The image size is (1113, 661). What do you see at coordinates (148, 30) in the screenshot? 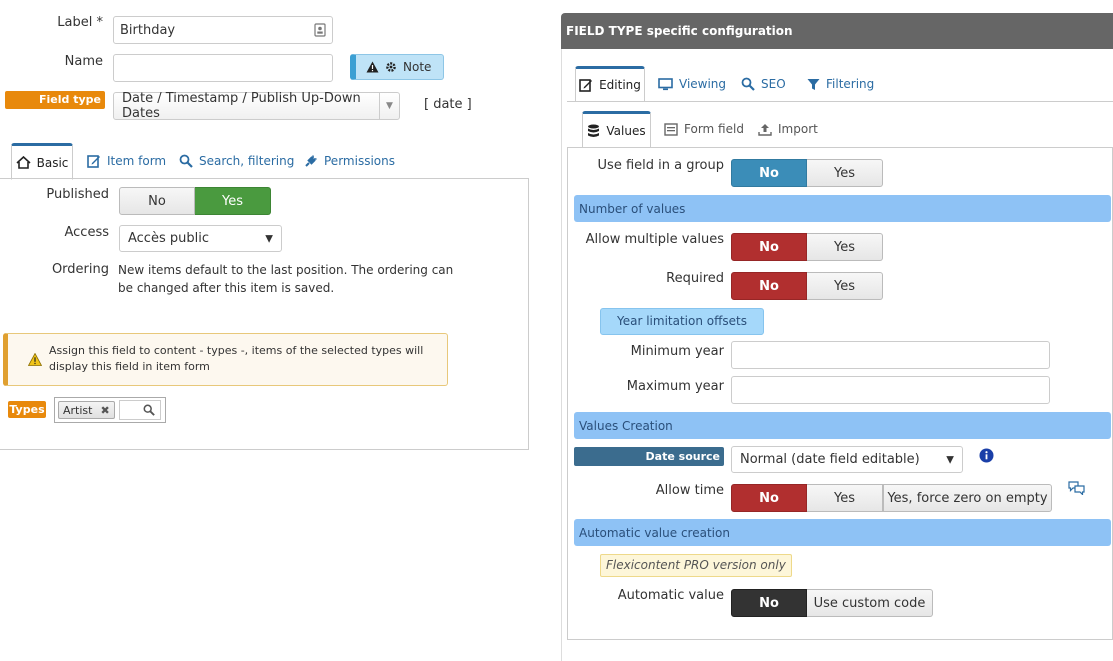
I see `label-input-value: Birthday` at bounding box center [148, 30].